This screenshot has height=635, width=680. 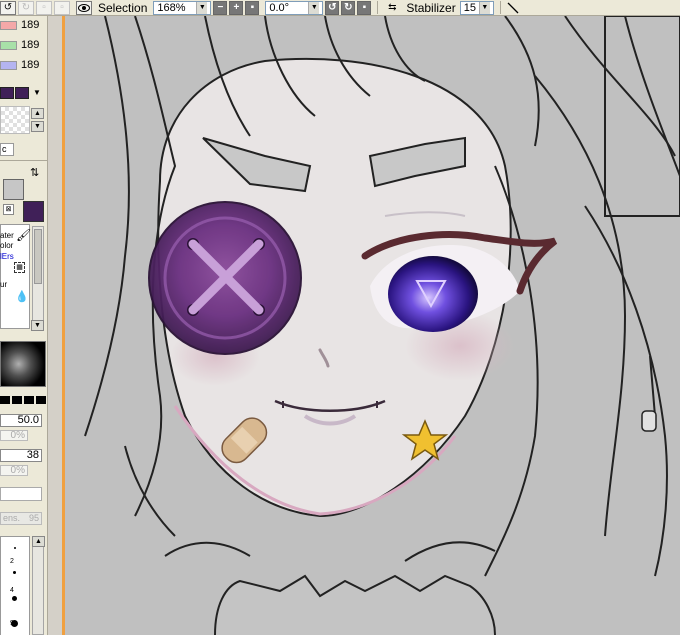 What do you see at coordinates (171, 7) in the screenshot?
I see `zoom-value: 168%` at bounding box center [171, 7].